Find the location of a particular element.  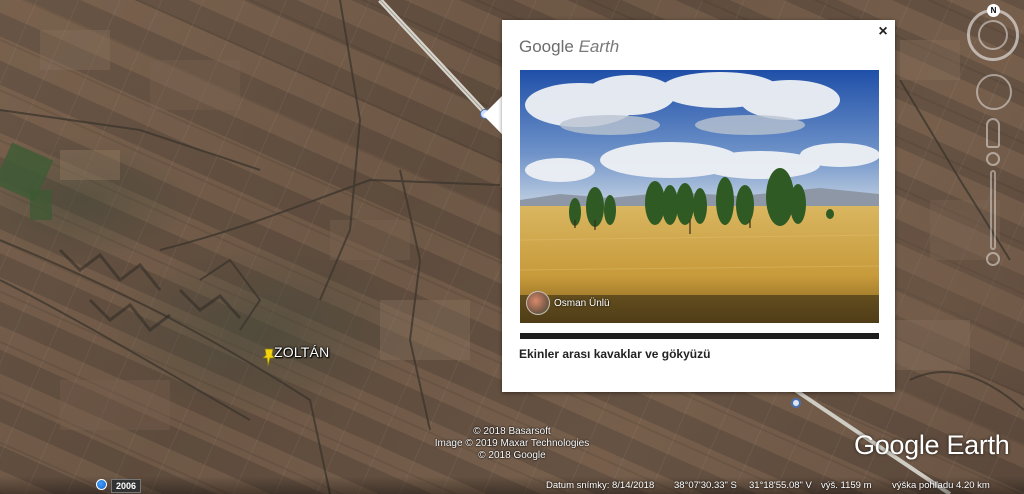

north-indicator: N is located at coordinates (993, 10).